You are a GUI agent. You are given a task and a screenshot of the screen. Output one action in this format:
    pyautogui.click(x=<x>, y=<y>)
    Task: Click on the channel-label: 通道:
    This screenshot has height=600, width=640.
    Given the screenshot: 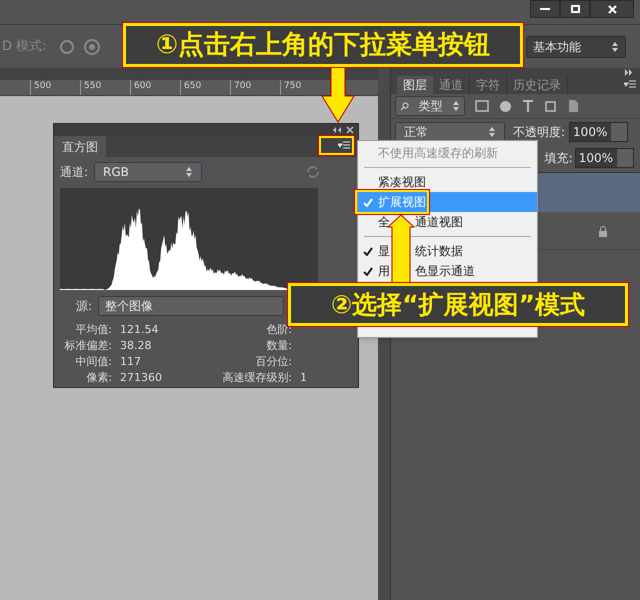 What is the action you would take?
    pyautogui.click(x=74, y=172)
    